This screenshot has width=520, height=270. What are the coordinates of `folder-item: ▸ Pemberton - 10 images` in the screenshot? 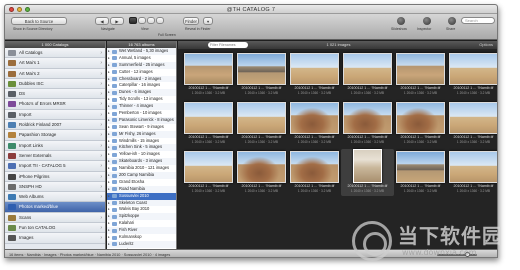 It's located at (141, 113).